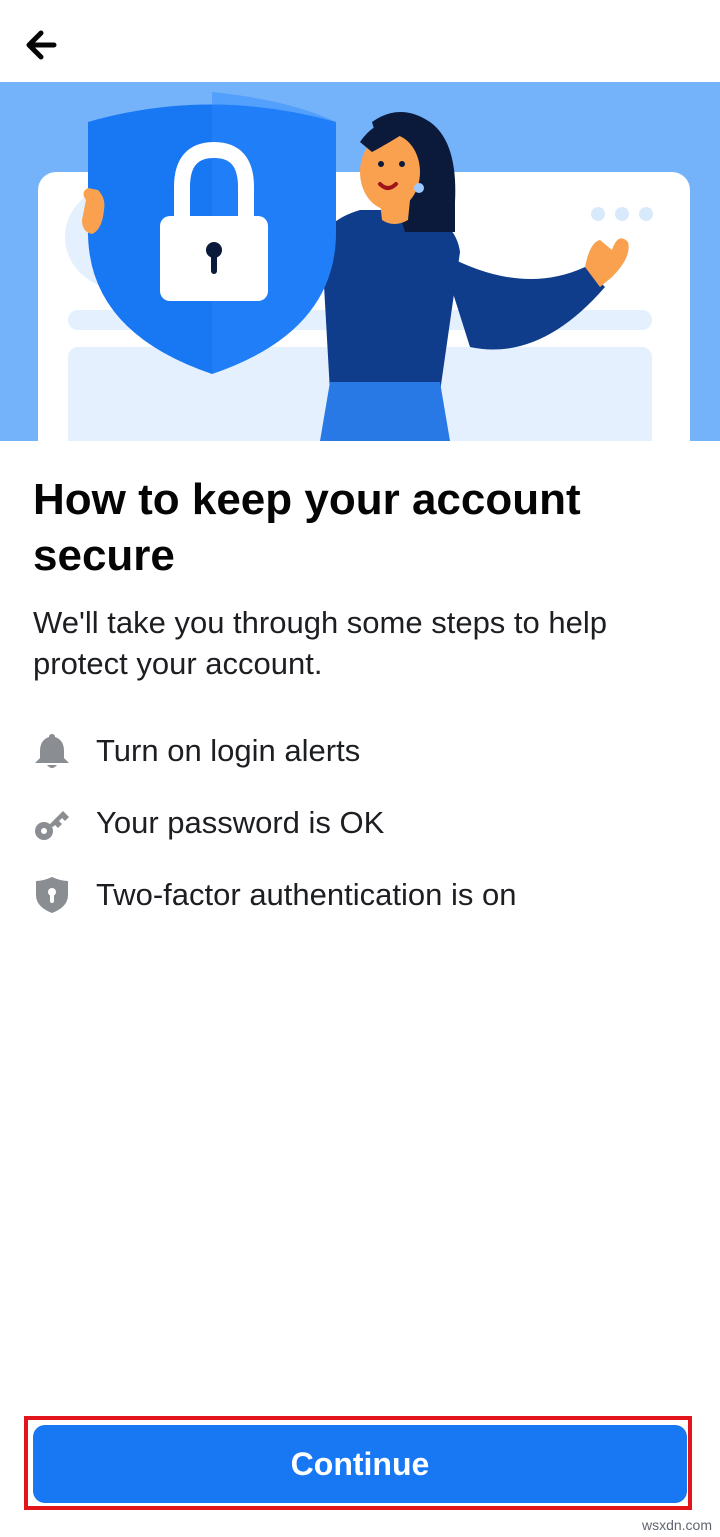 This screenshot has height=1537, width=720. I want to click on arrow-left-icon, so click(41, 45).